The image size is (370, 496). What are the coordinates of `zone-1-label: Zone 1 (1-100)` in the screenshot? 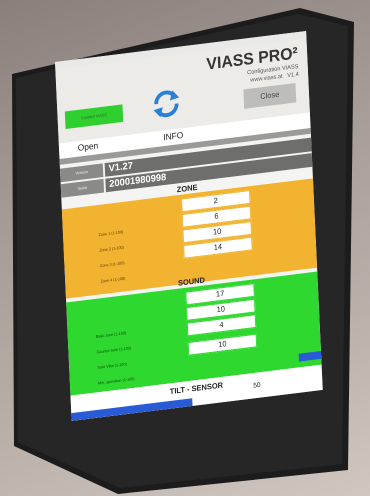 It's located at (111, 233).